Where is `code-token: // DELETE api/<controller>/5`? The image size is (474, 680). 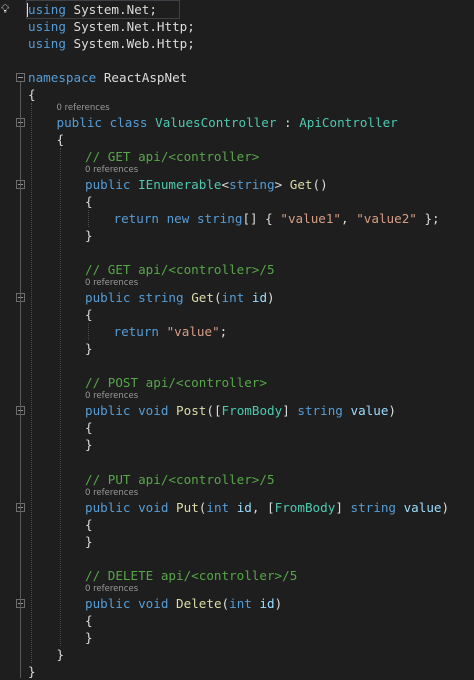
code-token: // DELETE api/<controller>/5 is located at coordinates (191, 575).